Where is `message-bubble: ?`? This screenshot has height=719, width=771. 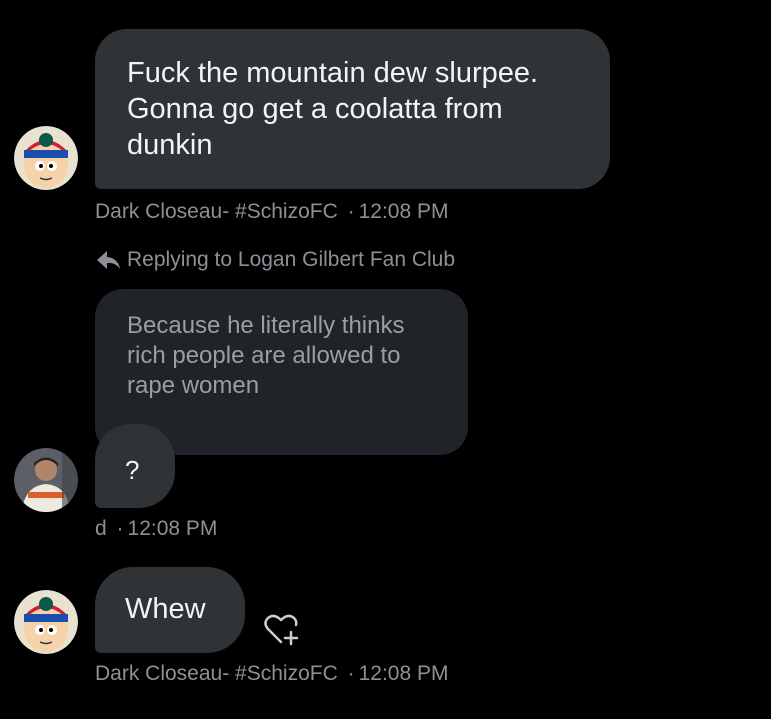 message-bubble: ? is located at coordinates (135, 466).